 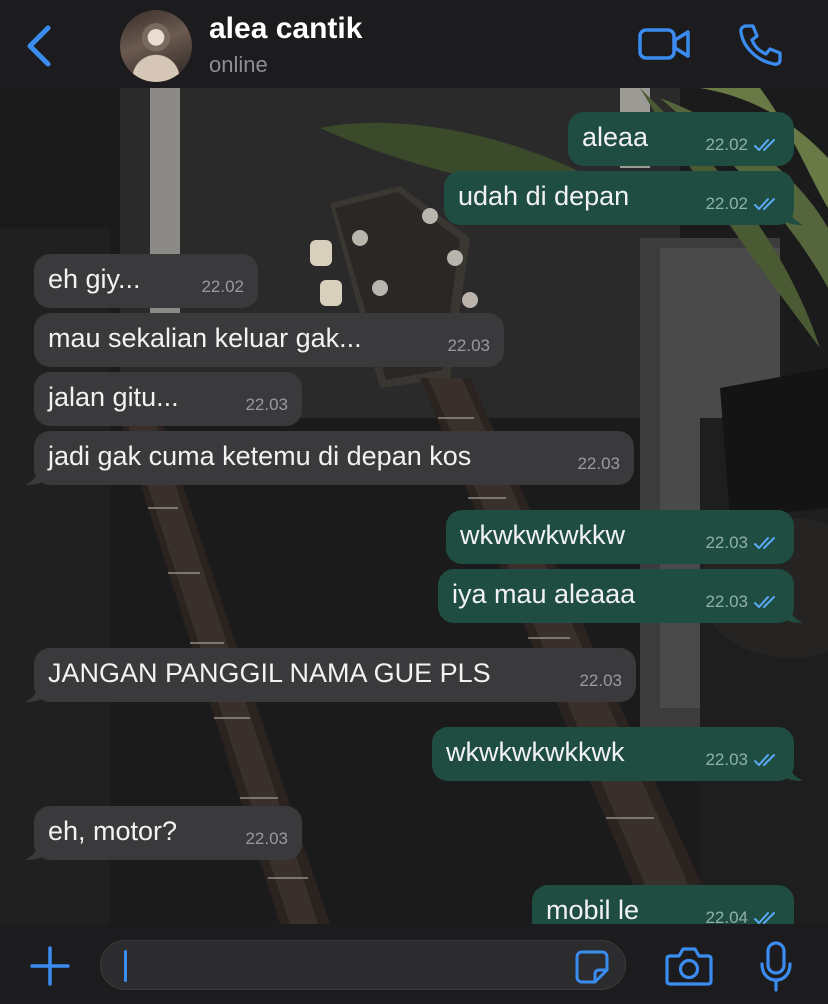 What do you see at coordinates (50, 966) in the screenshot?
I see `plus-icon` at bounding box center [50, 966].